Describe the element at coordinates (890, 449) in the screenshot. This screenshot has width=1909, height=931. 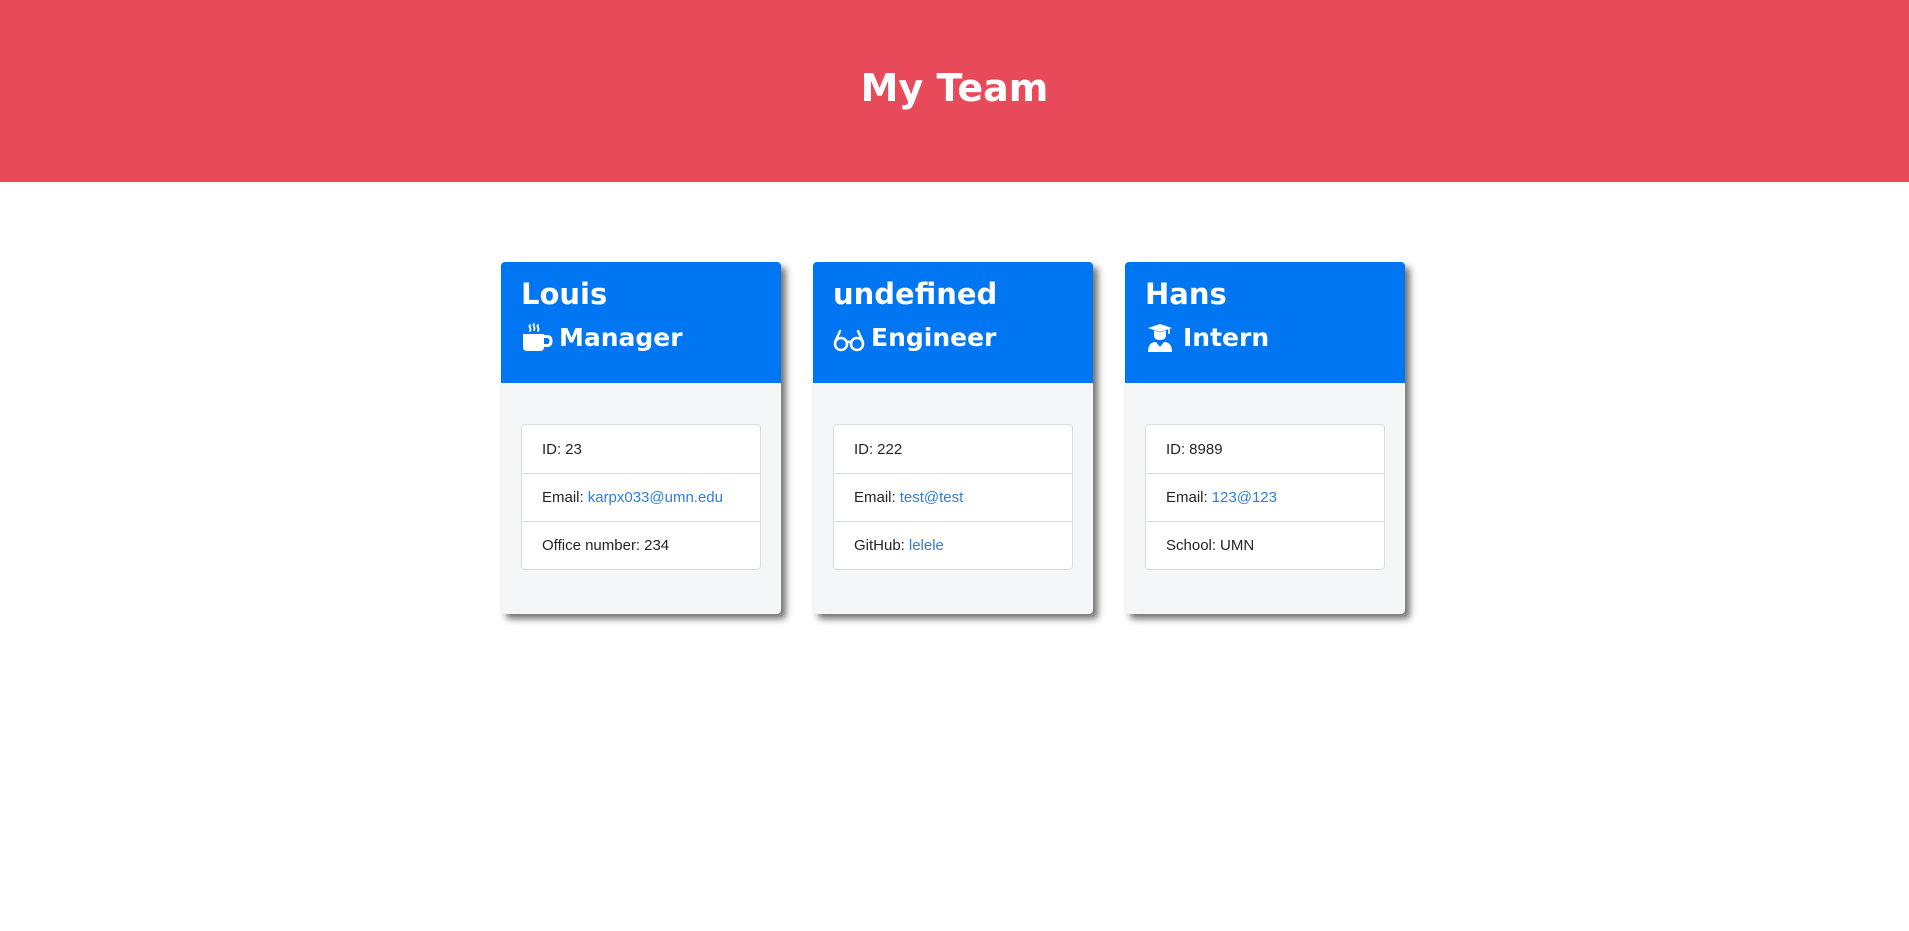
I see `id-value: 222` at that location.